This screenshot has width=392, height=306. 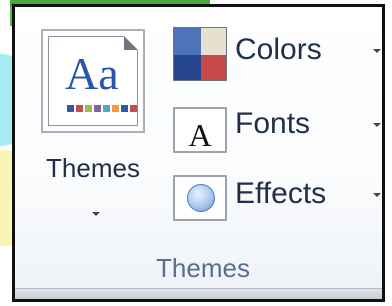 I want to click on effects-button-label: Effects, so click(x=281, y=193).